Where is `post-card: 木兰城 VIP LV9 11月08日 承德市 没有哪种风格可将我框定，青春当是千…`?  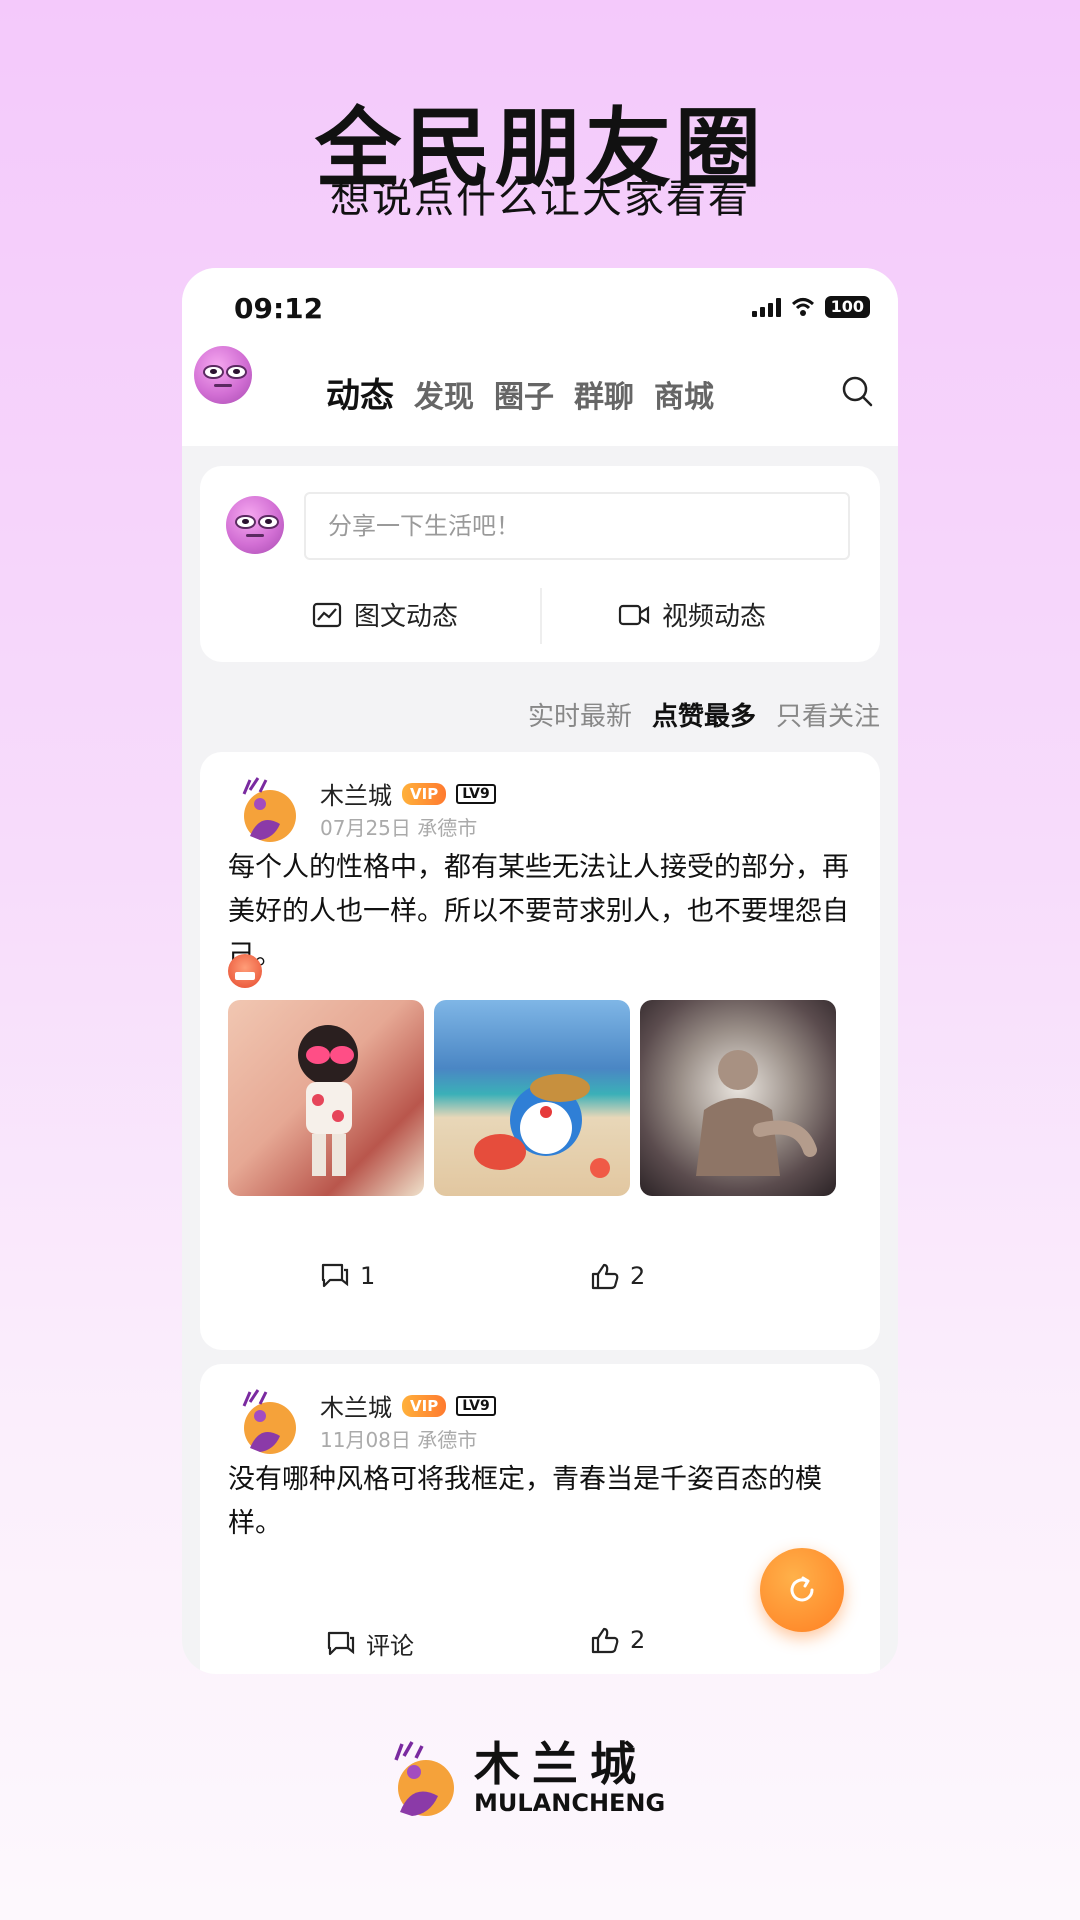
post-card: 木兰城 VIP LV9 11月08日 承德市 没有哪种风格可将我框定，青春当是千… is located at coordinates (540, 1519).